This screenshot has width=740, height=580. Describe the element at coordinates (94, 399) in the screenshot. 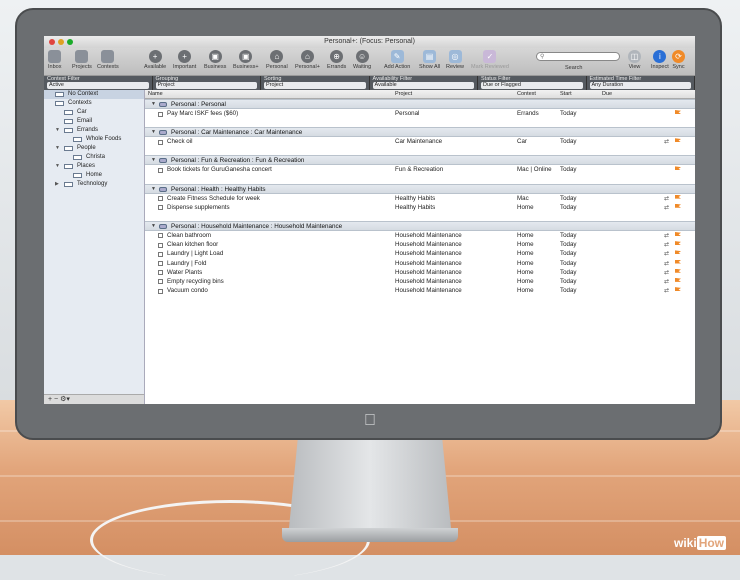

I see `sidebar-footer: + − ⚙▾` at that location.